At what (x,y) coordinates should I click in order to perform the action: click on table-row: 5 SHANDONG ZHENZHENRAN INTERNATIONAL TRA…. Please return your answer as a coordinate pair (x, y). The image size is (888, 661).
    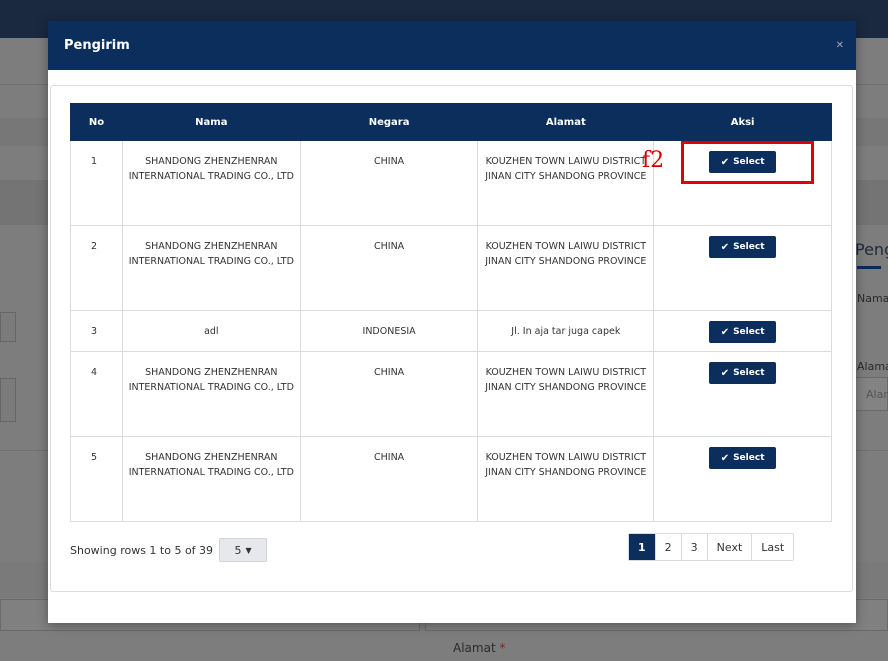
    Looking at the image, I should click on (451, 479).